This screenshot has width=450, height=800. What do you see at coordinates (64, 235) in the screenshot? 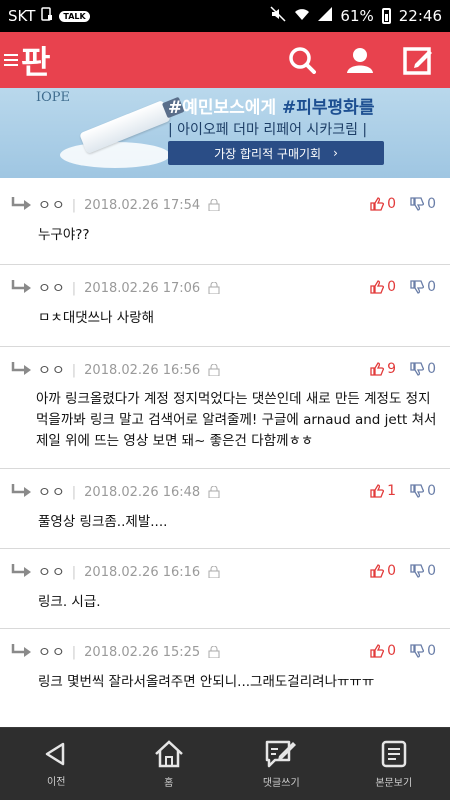
I see `comment-text: 누구야??` at bounding box center [64, 235].